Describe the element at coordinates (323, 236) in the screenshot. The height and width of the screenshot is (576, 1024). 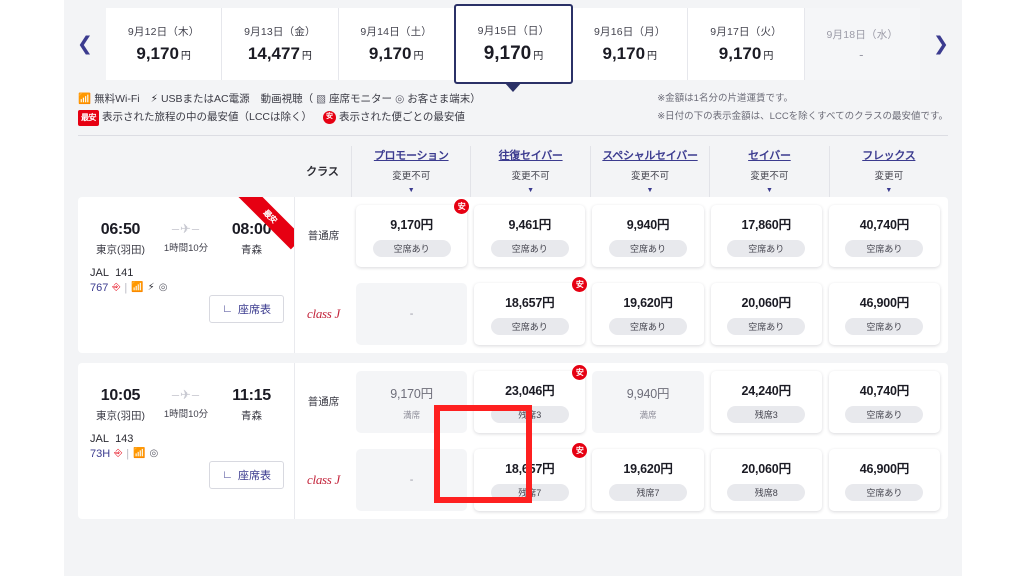
I see `cabin-label: 普通席` at that location.